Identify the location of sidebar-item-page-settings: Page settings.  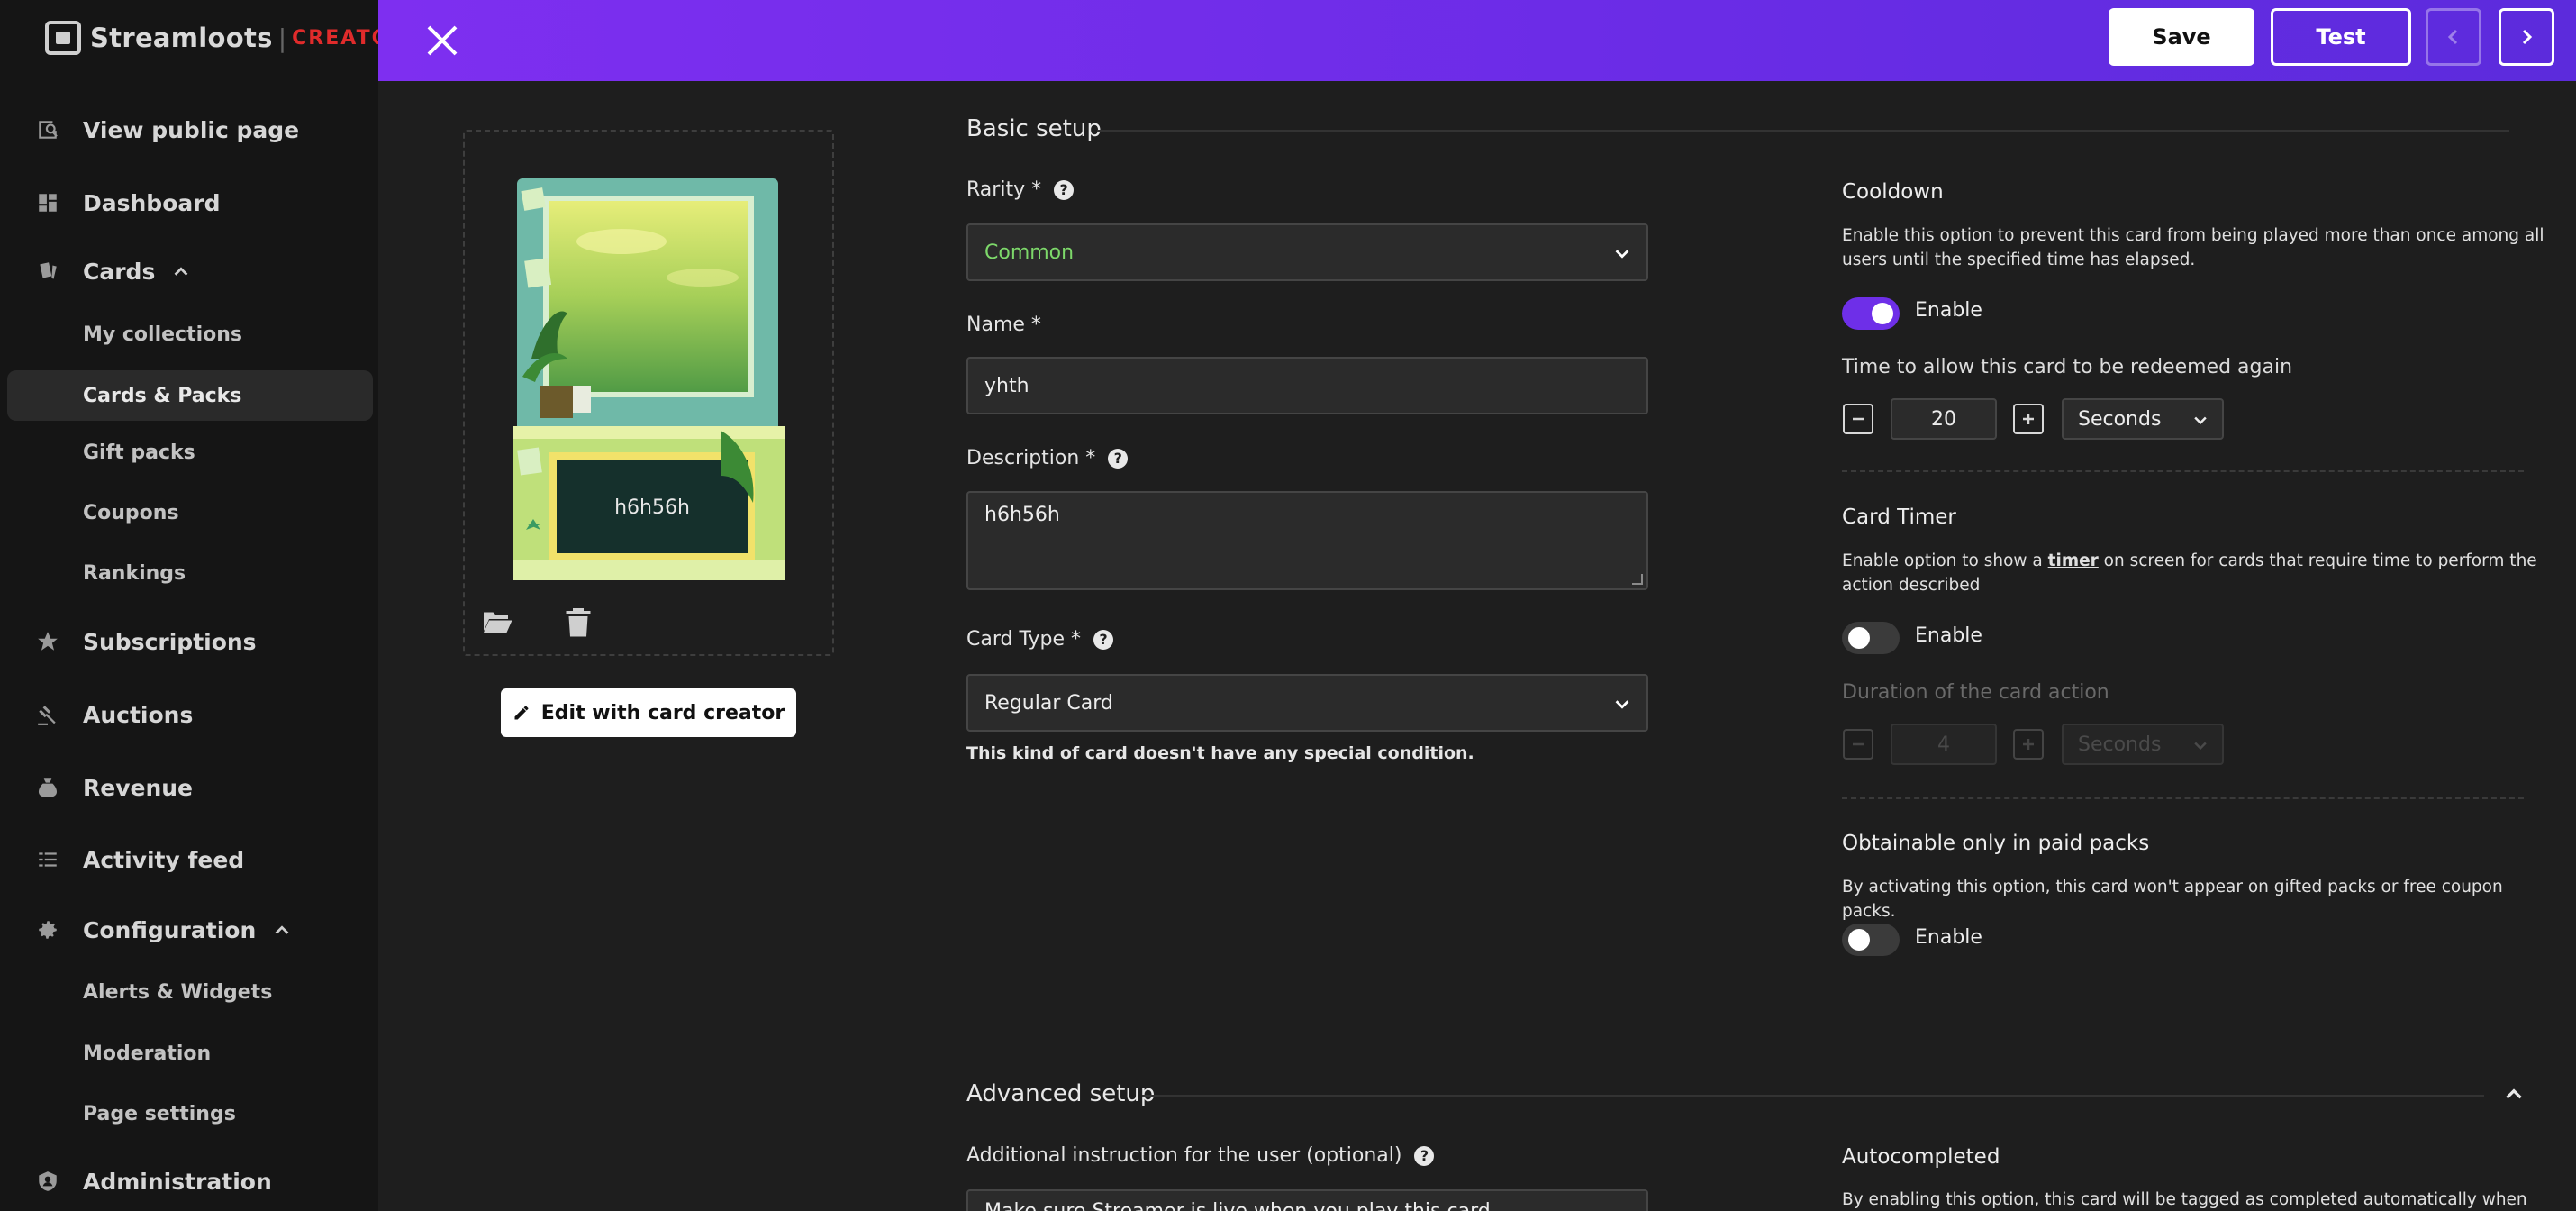
(189, 1113).